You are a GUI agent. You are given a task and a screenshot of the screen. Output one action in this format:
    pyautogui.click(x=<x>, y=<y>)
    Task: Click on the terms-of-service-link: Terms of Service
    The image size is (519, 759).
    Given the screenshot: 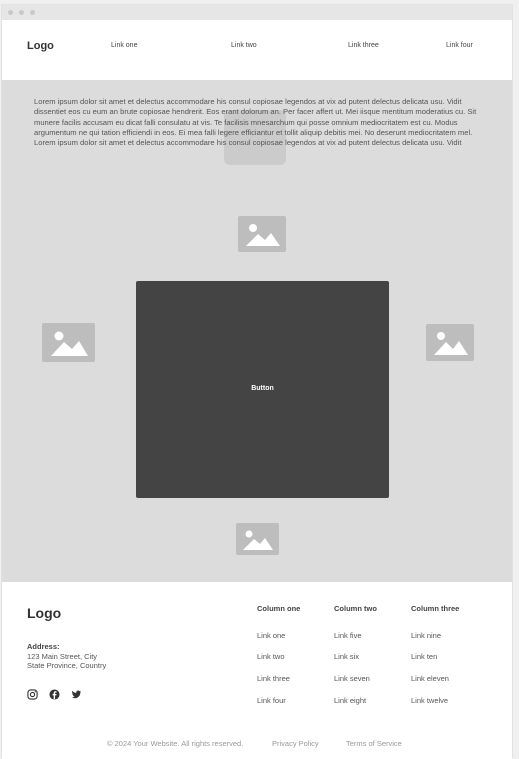 What is the action you would take?
    pyautogui.click(x=374, y=743)
    